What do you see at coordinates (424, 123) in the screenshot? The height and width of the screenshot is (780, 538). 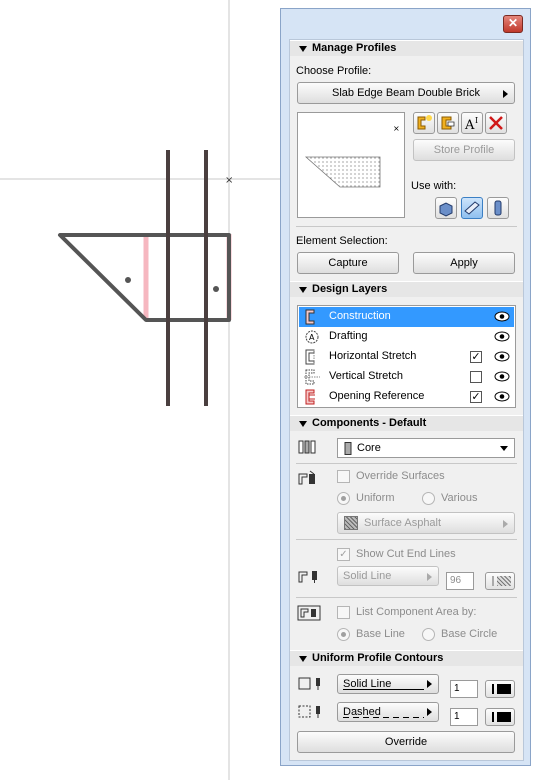 I see `new-profile-icon` at bounding box center [424, 123].